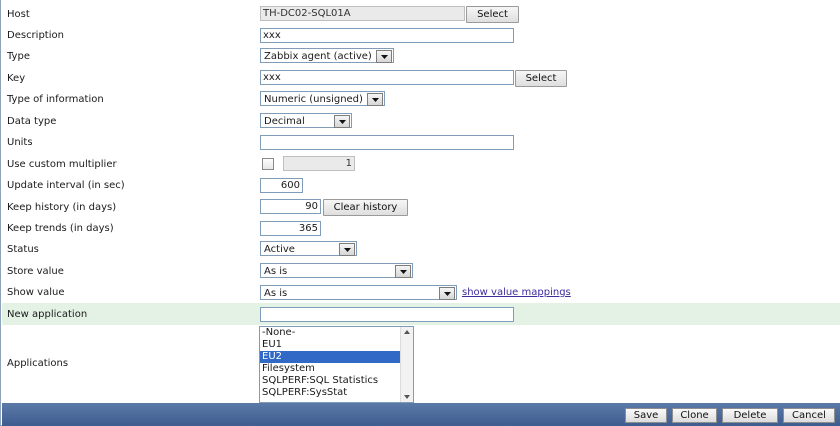 The height and width of the screenshot is (426, 840). What do you see at coordinates (55, 99) in the screenshot?
I see `type-of-information-label: Type of information` at bounding box center [55, 99].